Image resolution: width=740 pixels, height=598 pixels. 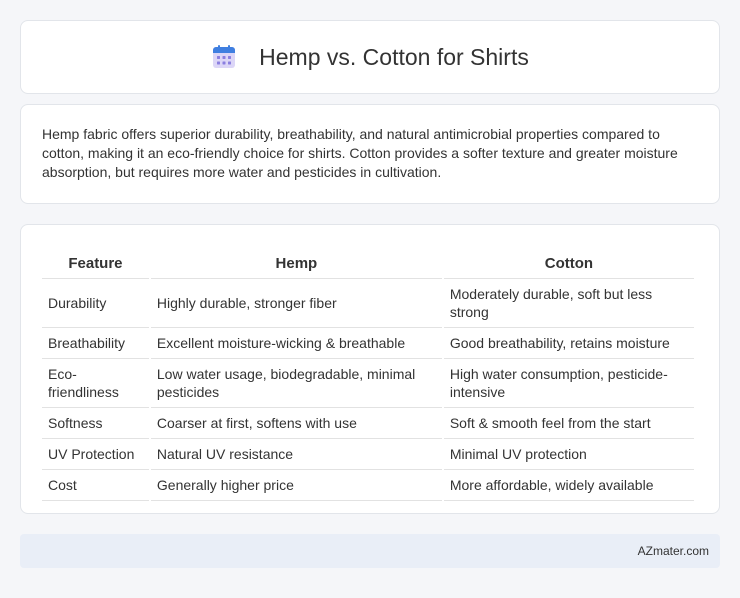 What do you see at coordinates (95, 383) in the screenshot?
I see `feature-cell: Eco-friendliness` at bounding box center [95, 383].